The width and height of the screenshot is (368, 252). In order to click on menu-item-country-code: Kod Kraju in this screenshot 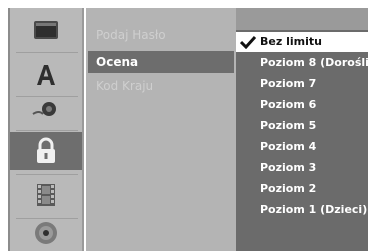, I will do `click(161, 86)`.